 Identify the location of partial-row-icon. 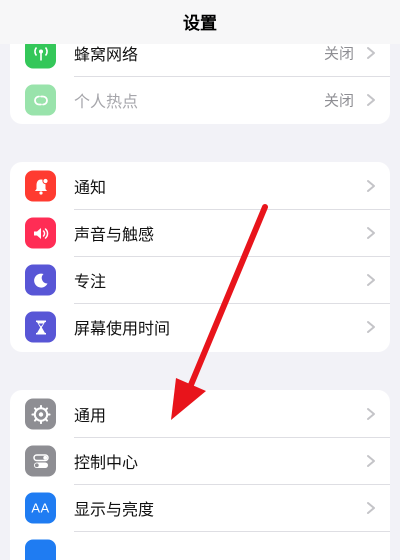
(40, 550).